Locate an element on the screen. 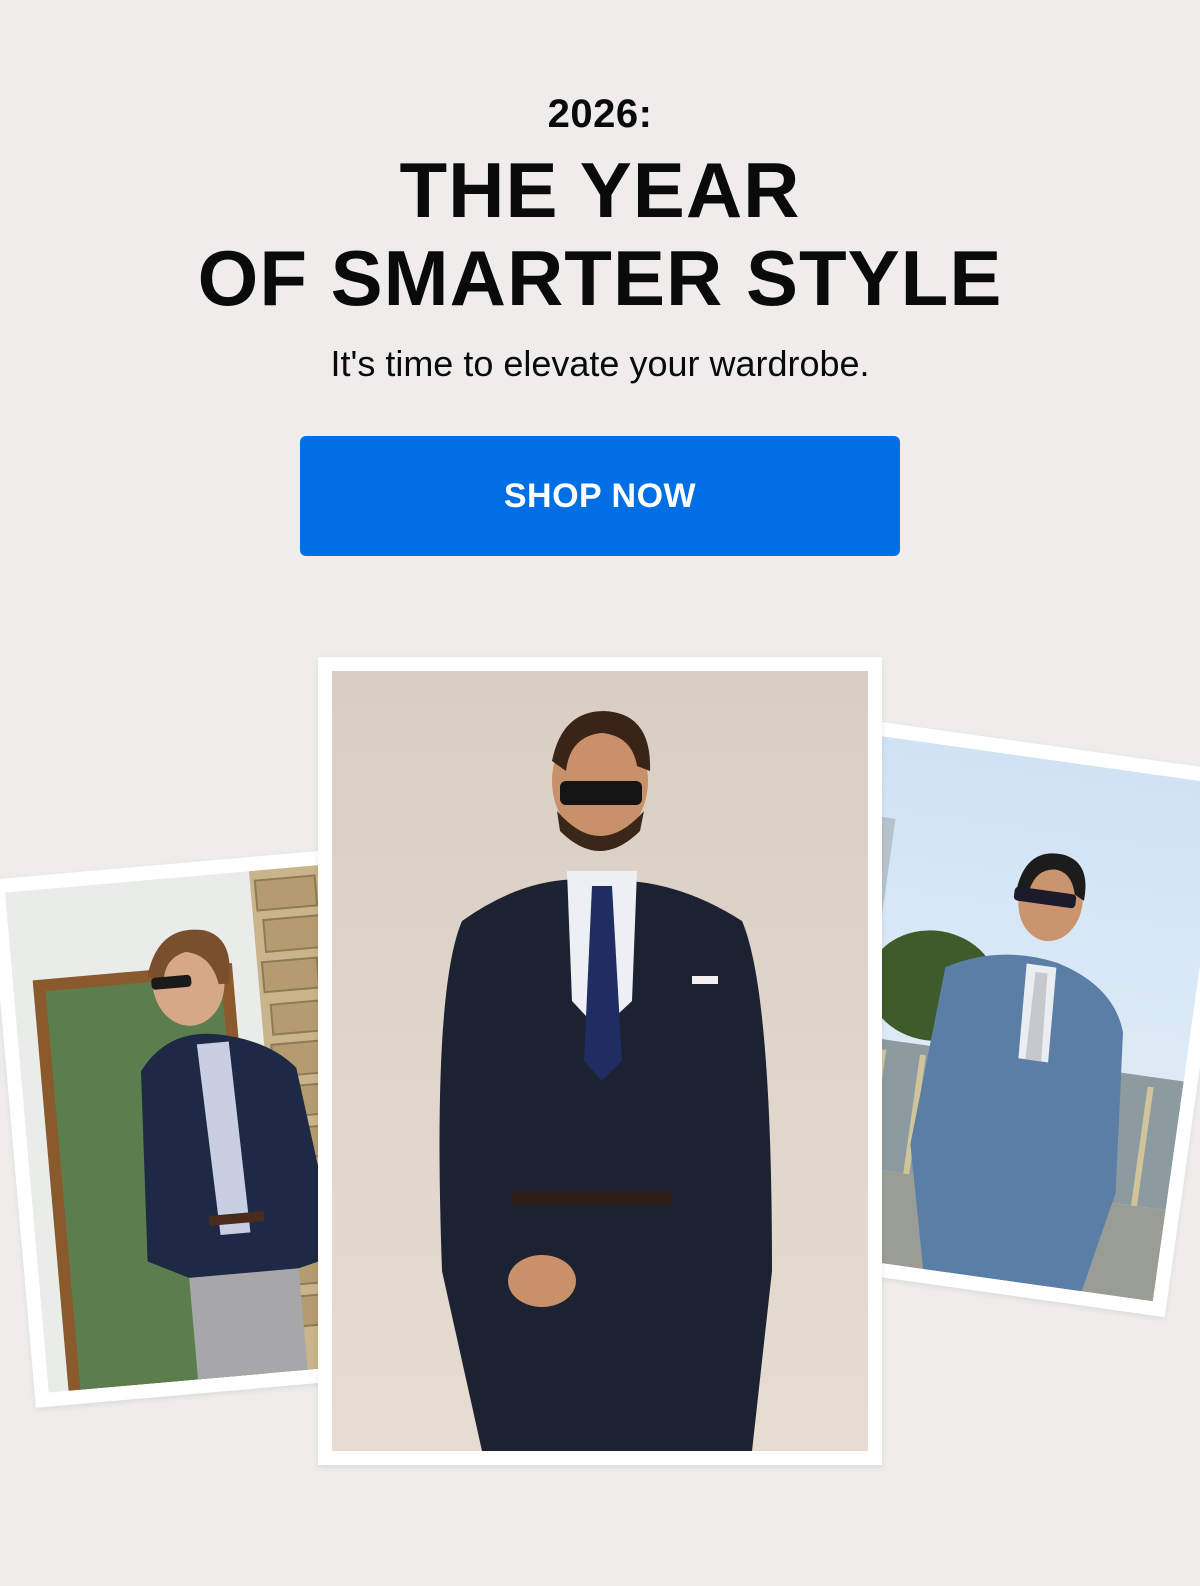 This screenshot has width=1200, height=1586. subheadline: It's time to elevate your wardrobe. is located at coordinates (600, 363).